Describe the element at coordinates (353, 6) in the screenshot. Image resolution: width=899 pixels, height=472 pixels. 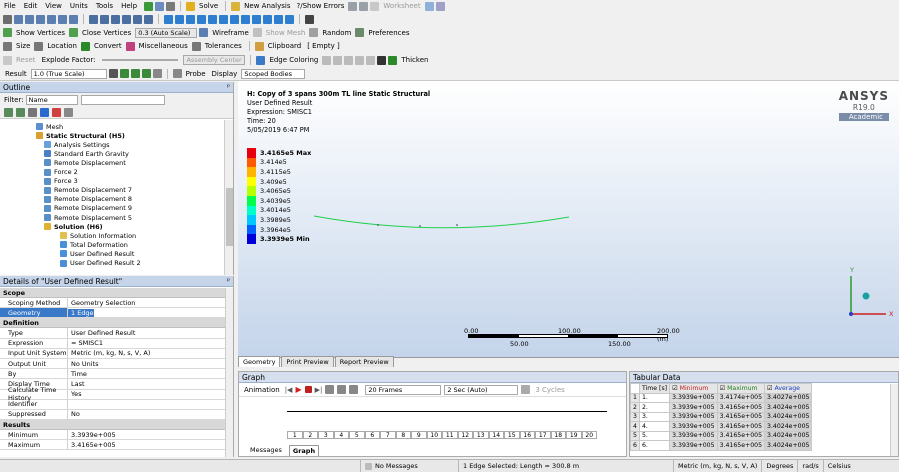
I see `help-icon` at that location.